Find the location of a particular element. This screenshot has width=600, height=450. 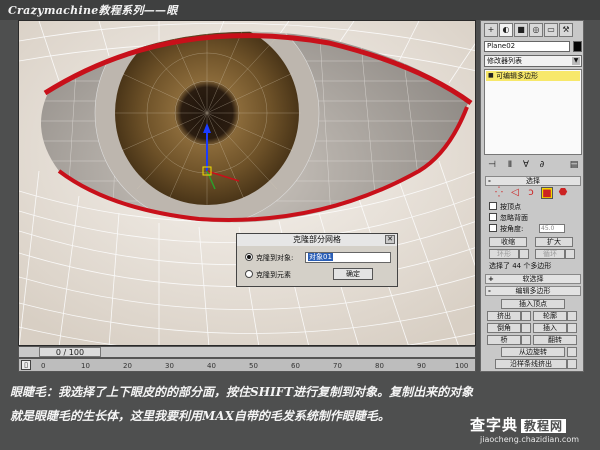

track-tick: 50 is located at coordinates (253, 366).